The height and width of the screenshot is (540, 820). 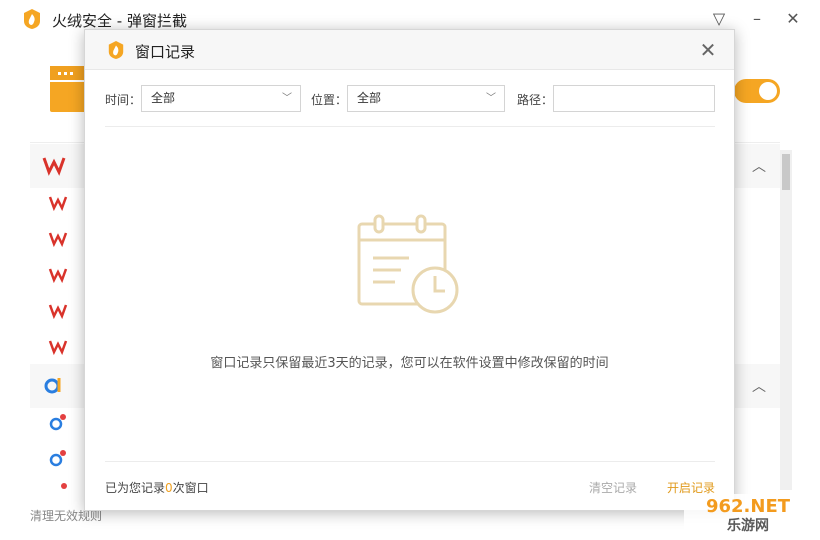 What do you see at coordinates (757, 19) in the screenshot?
I see `minimize-icon: –` at bounding box center [757, 19].